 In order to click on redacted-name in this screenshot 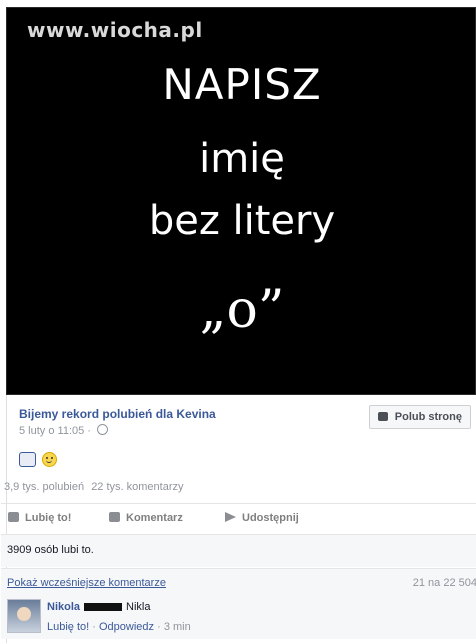, I will do `click(103, 607)`.